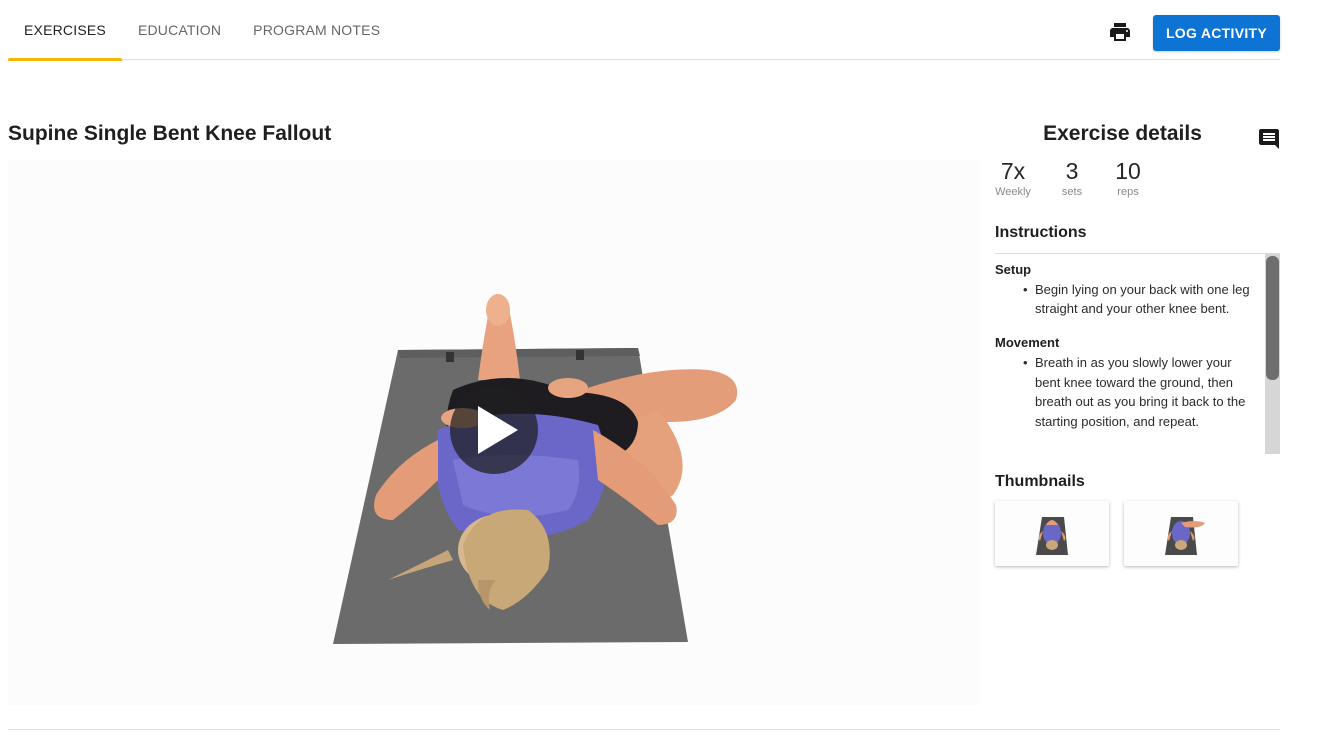  I want to click on thumbnail-list, so click(1116, 533).